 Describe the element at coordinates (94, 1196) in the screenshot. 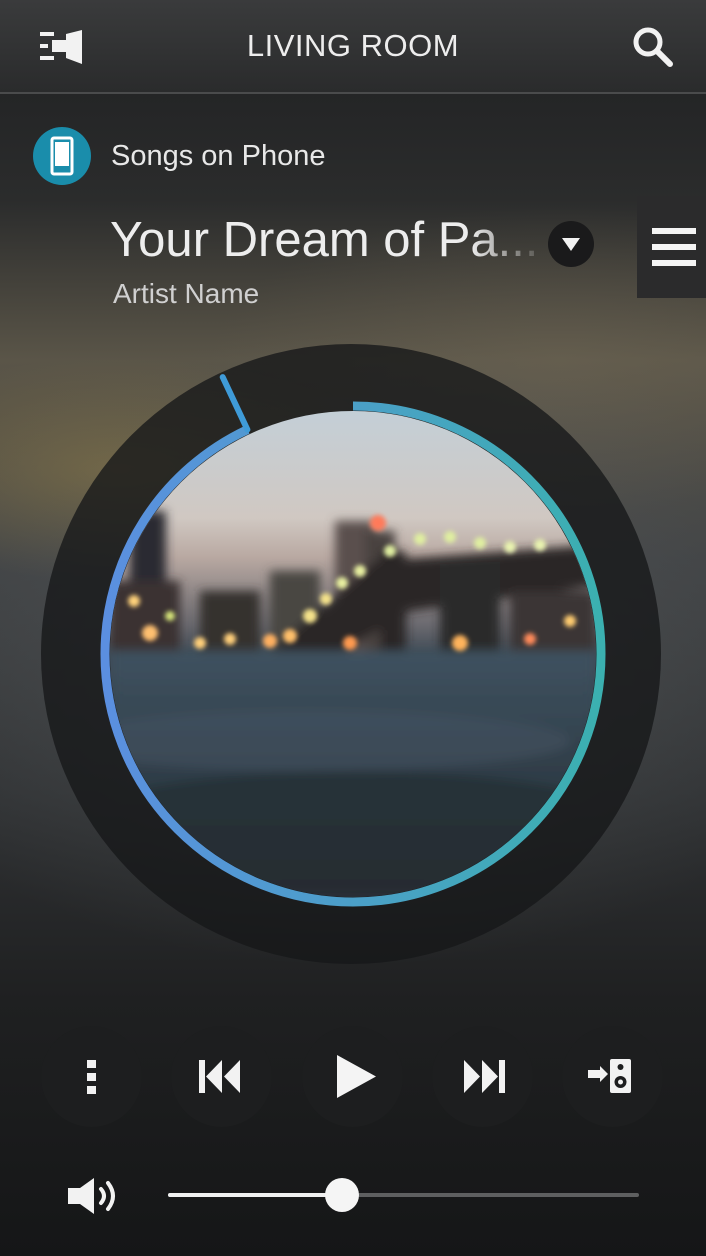

I see `speaker-volume-icon` at that location.